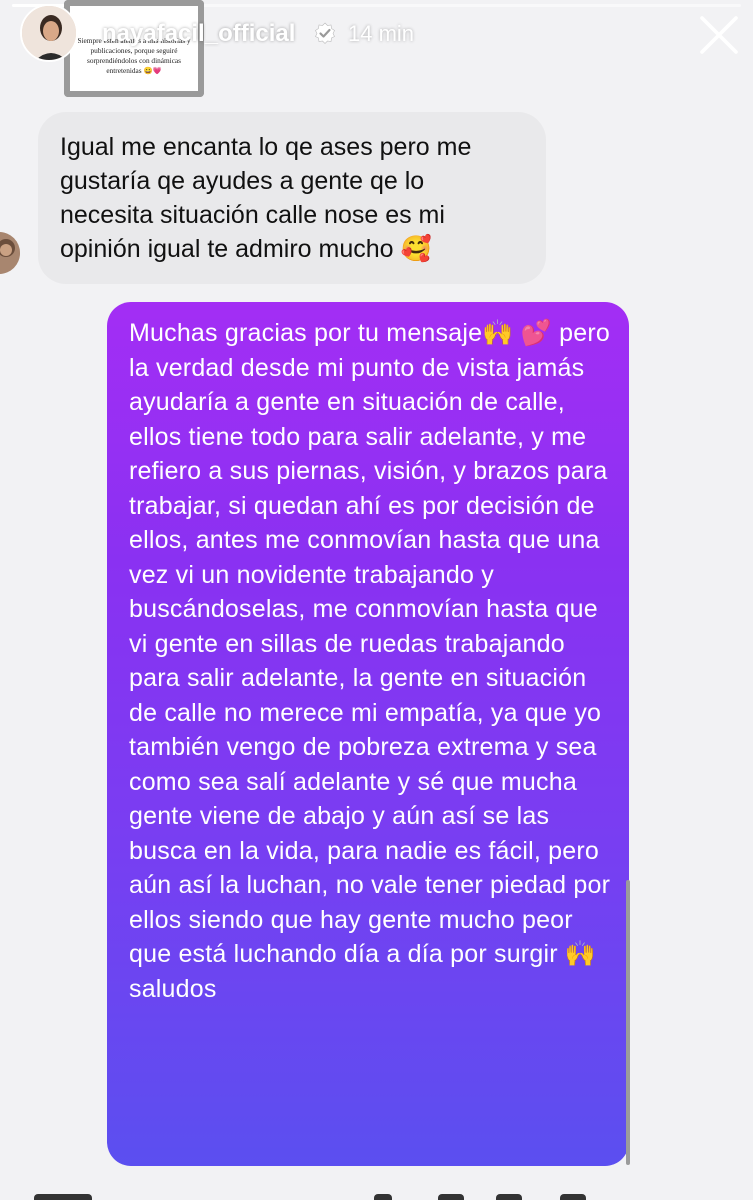 Image resolution: width=753 pixels, height=1200 pixels. What do you see at coordinates (198, 34) in the screenshot?
I see `username: nayafacil_official` at bounding box center [198, 34].